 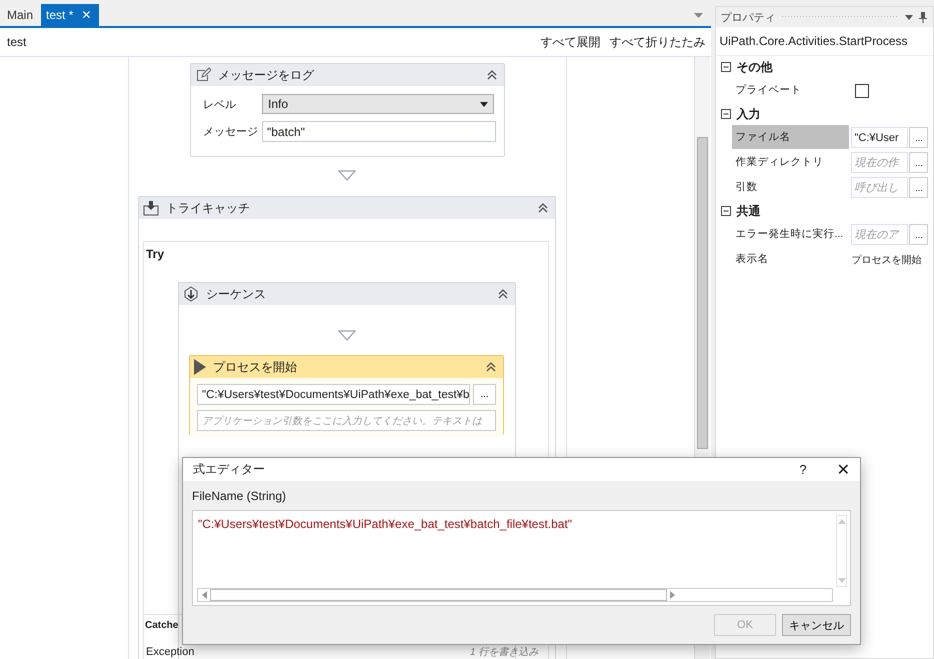 I want to click on expression-editor: "C:¥Users¥test¥Documents¥UiPath¥exe_bat_test¥batch_file¥test.bat", so click(x=521, y=558).